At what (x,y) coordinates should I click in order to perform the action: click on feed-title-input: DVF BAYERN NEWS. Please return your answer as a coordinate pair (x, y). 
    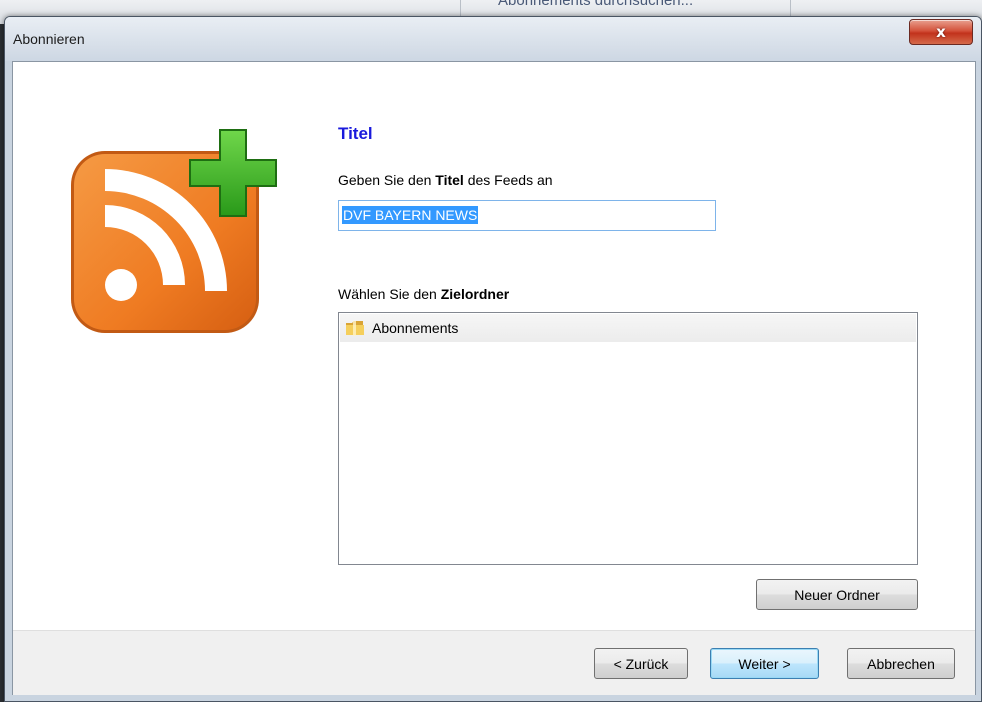
    Looking at the image, I should click on (527, 215).